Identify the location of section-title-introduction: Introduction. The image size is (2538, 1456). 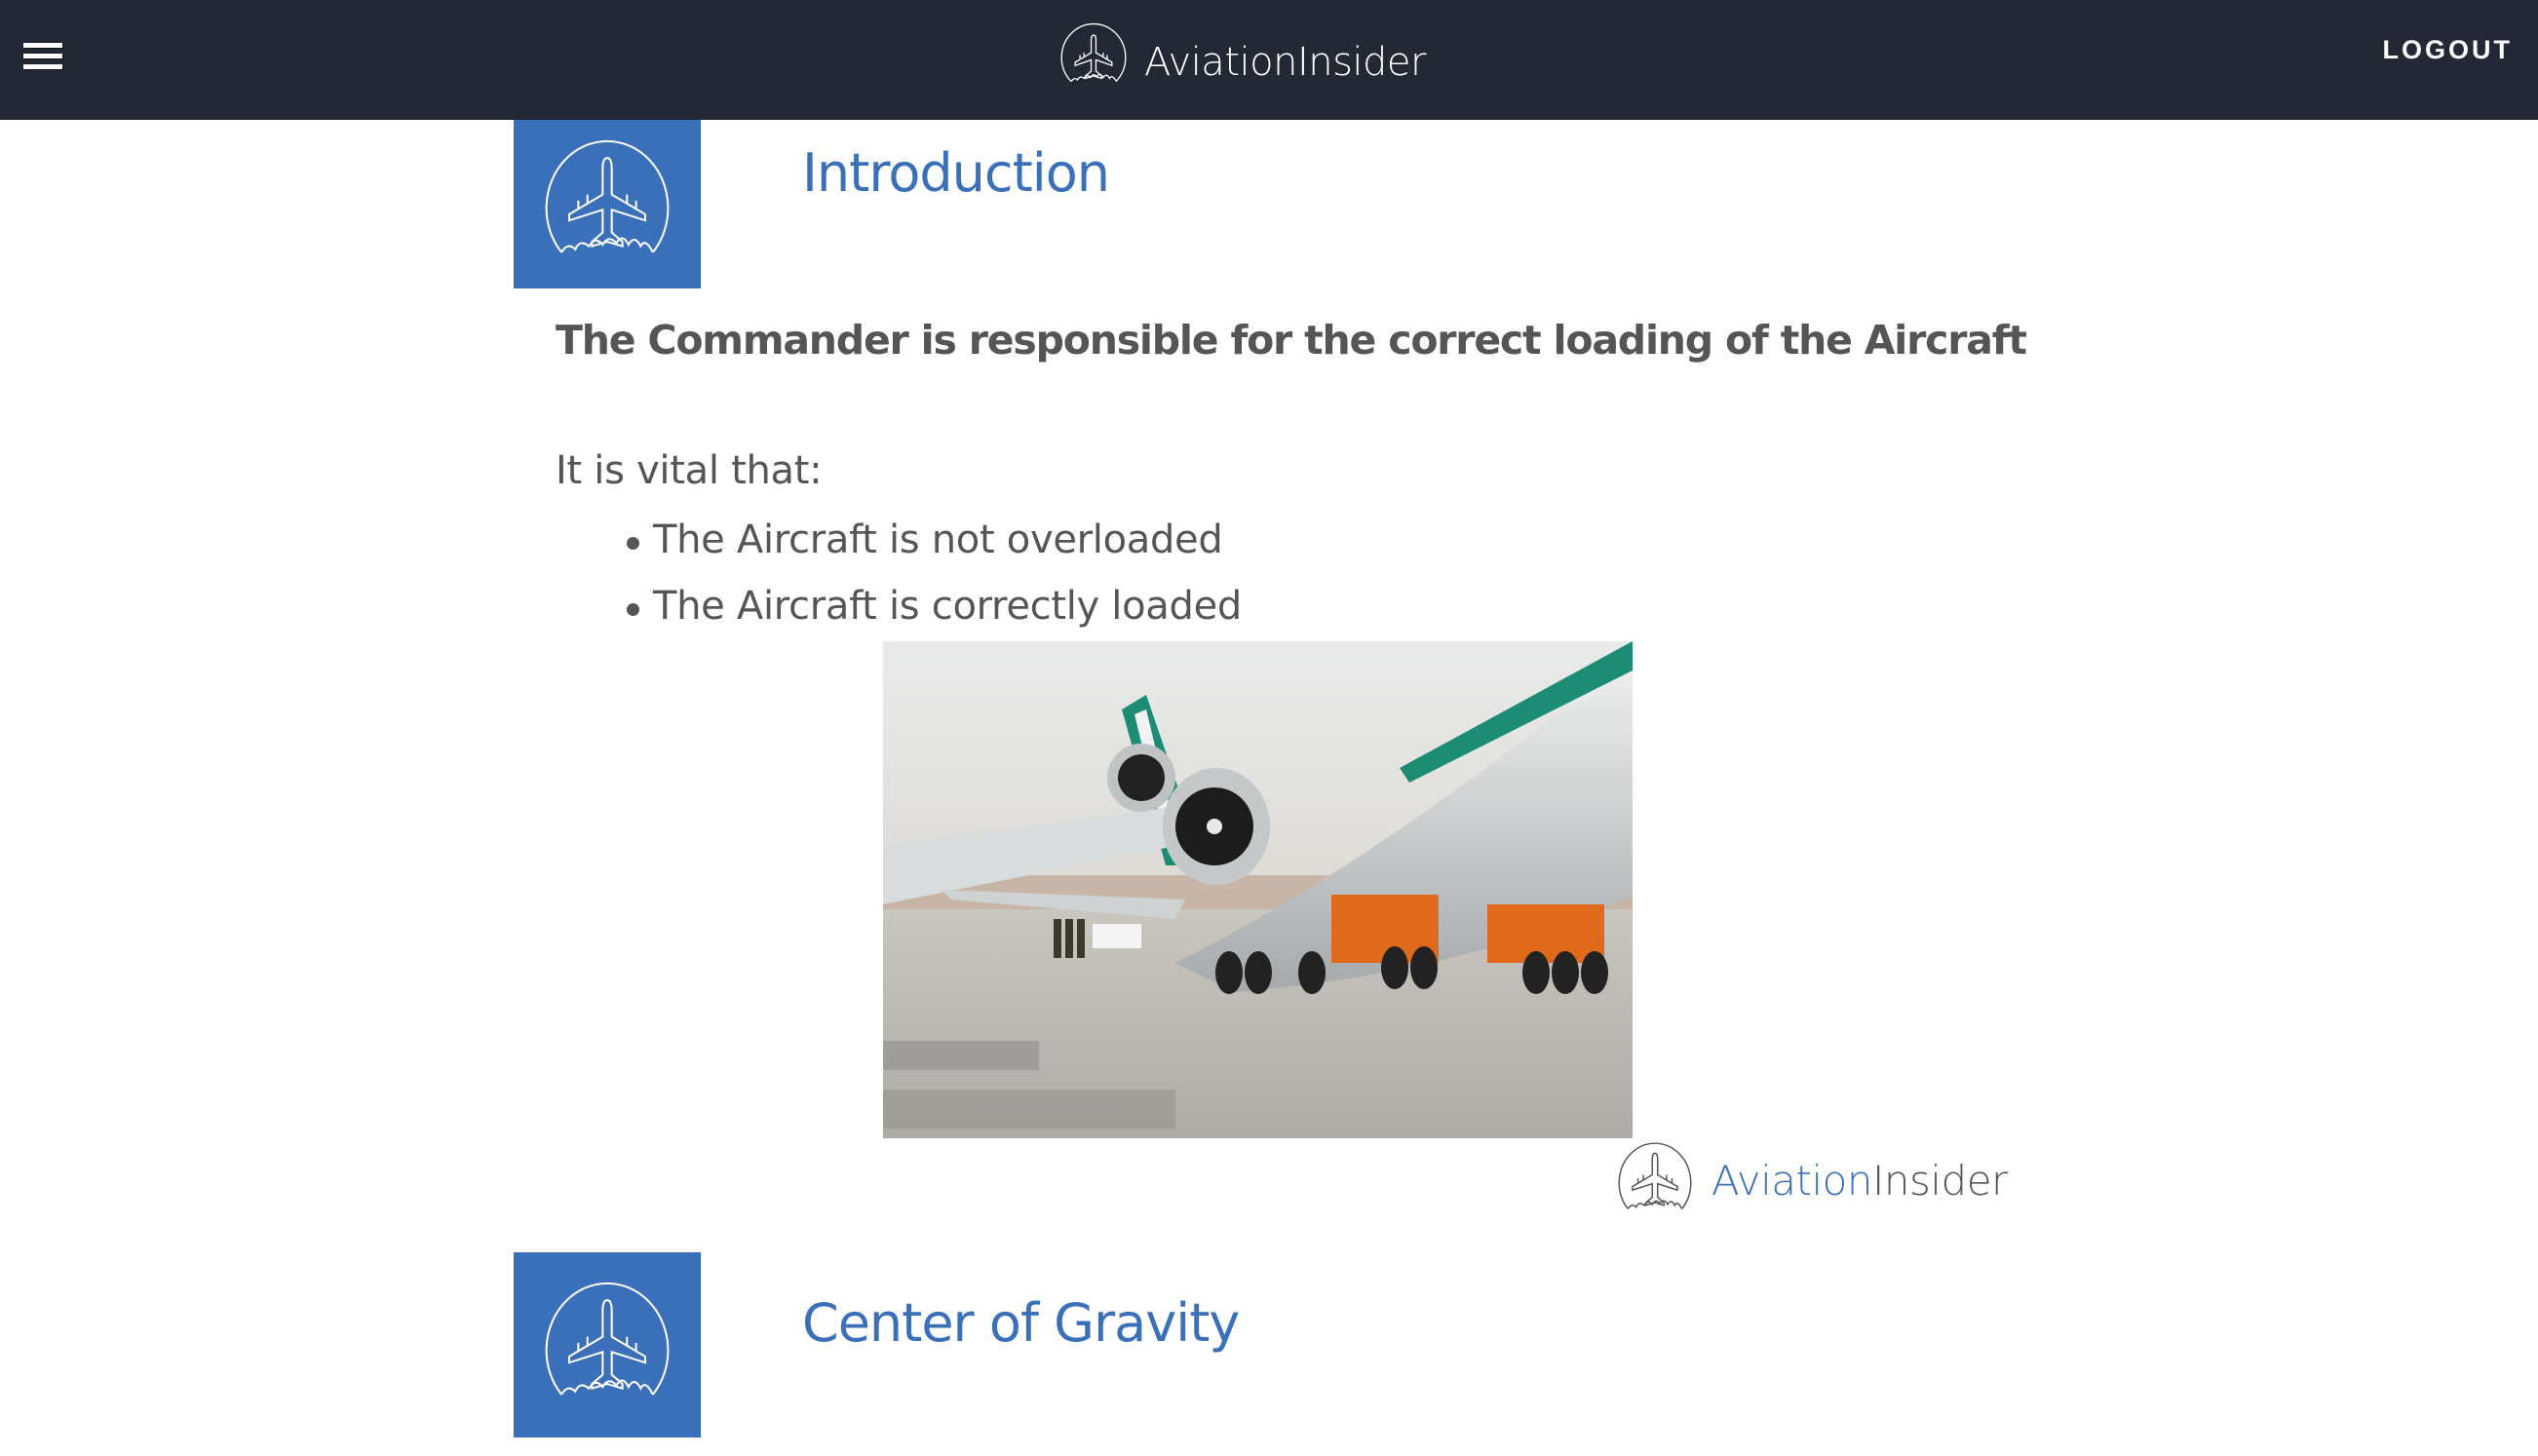
(956, 173).